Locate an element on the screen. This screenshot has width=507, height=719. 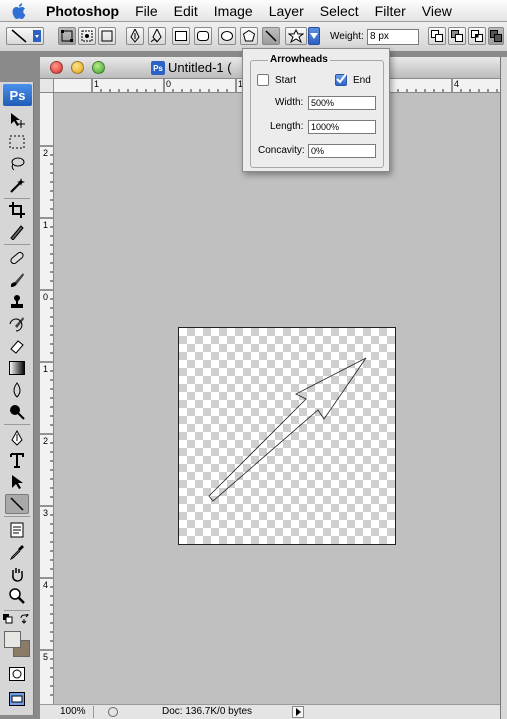
menu-image: Image is located at coordinates (233, 11).